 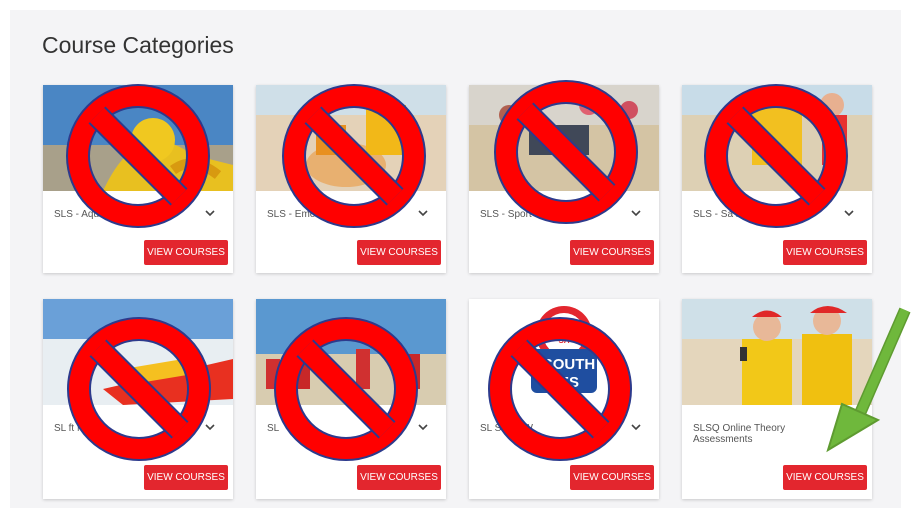 I want to click on card-title: SL, so click(x=273, y=428).